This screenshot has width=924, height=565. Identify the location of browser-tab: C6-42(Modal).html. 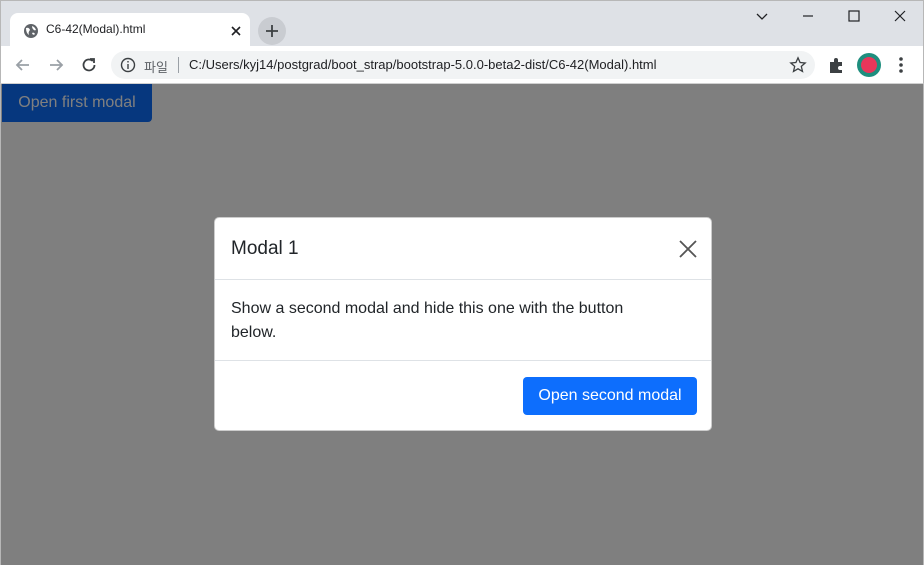
(130, 30).